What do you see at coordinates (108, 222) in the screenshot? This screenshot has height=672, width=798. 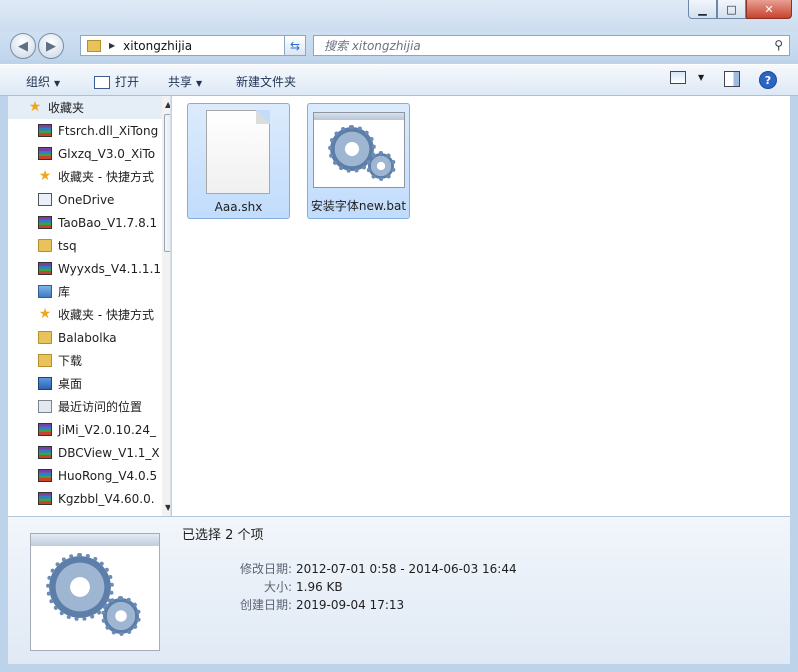 I see `sidebar-item-label: TaoBao_V1.7.8.1` at bounding box center [108, 222].